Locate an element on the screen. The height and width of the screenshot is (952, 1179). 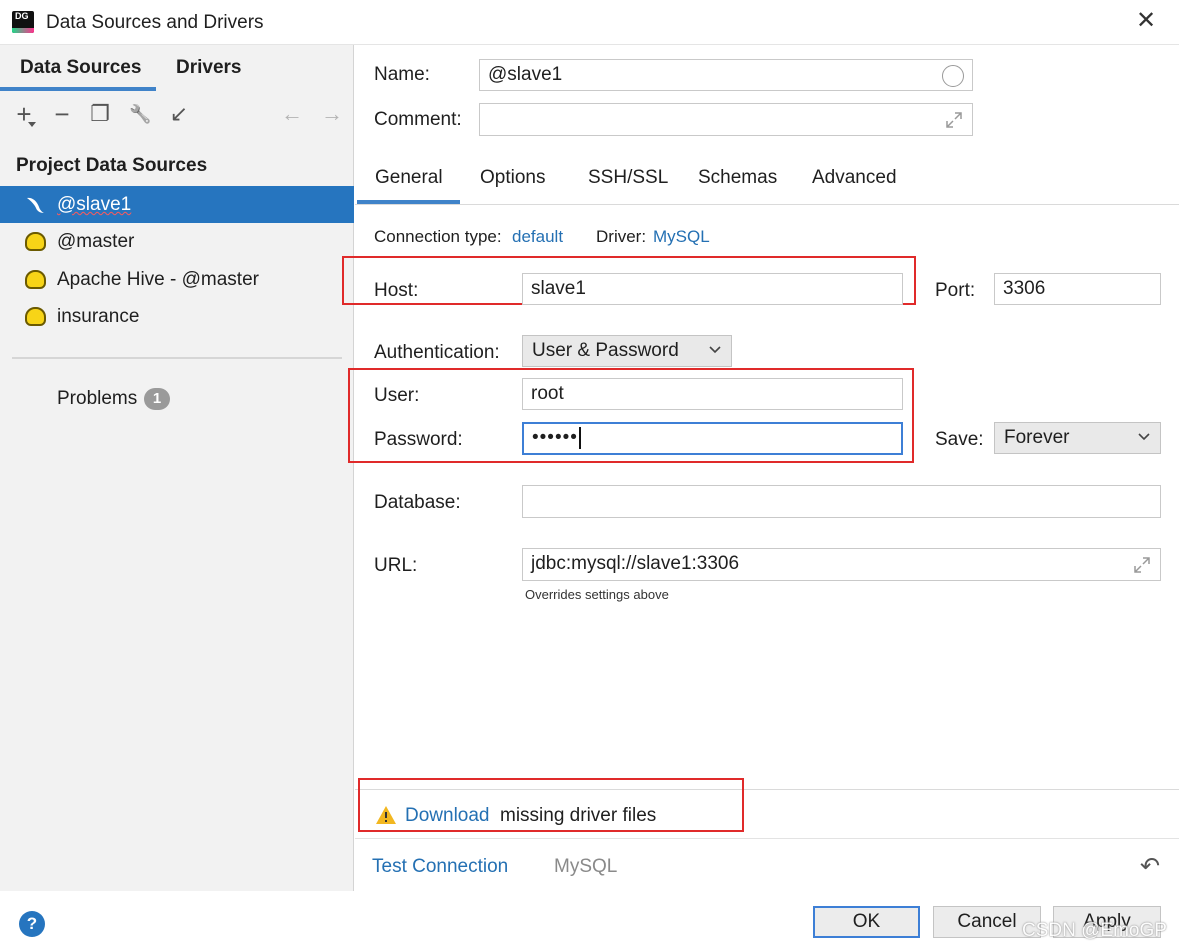
problems-link: Problems is located at coordinates (97, 399).